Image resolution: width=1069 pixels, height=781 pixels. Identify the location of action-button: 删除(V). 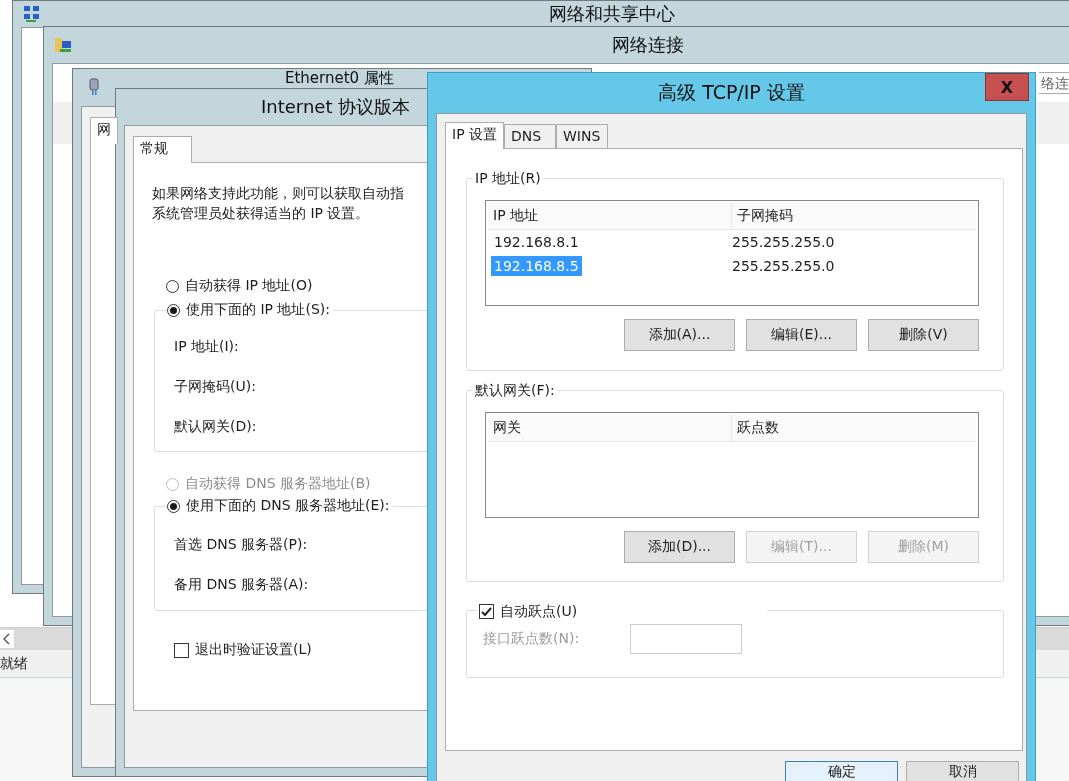
(923, 335).